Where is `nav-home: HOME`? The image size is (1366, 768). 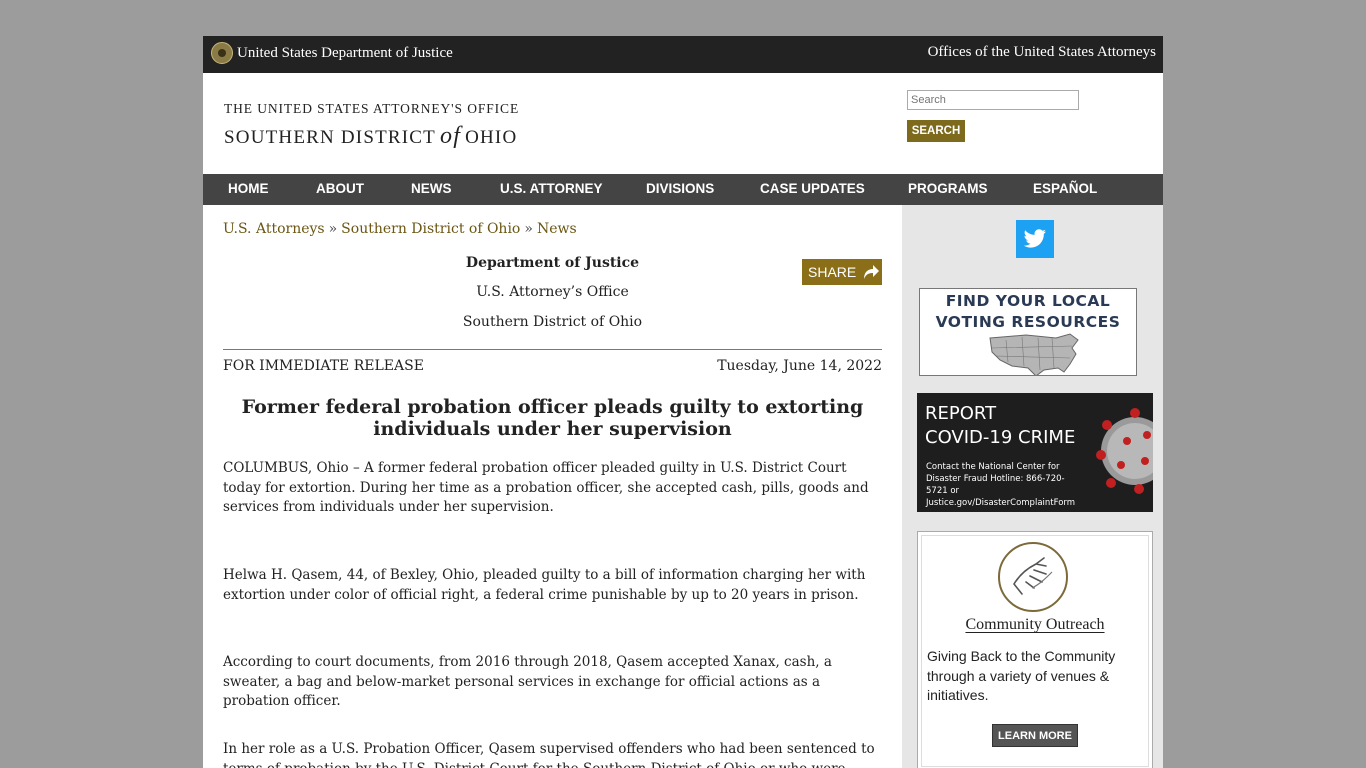 nav-home: HOME is located at coordinates (248, 188).